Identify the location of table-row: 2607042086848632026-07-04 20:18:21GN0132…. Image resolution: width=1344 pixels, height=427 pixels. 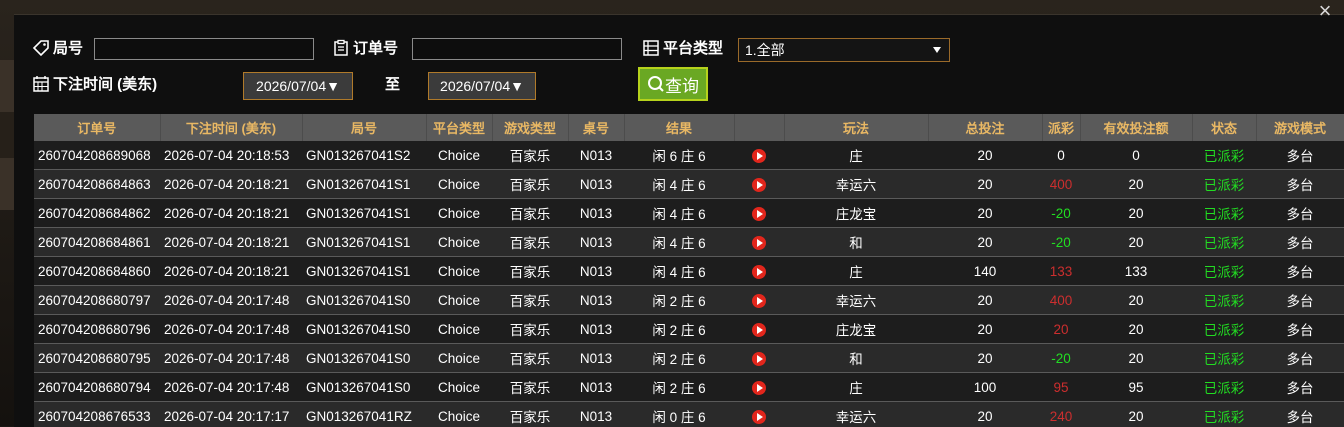
(689, 184).